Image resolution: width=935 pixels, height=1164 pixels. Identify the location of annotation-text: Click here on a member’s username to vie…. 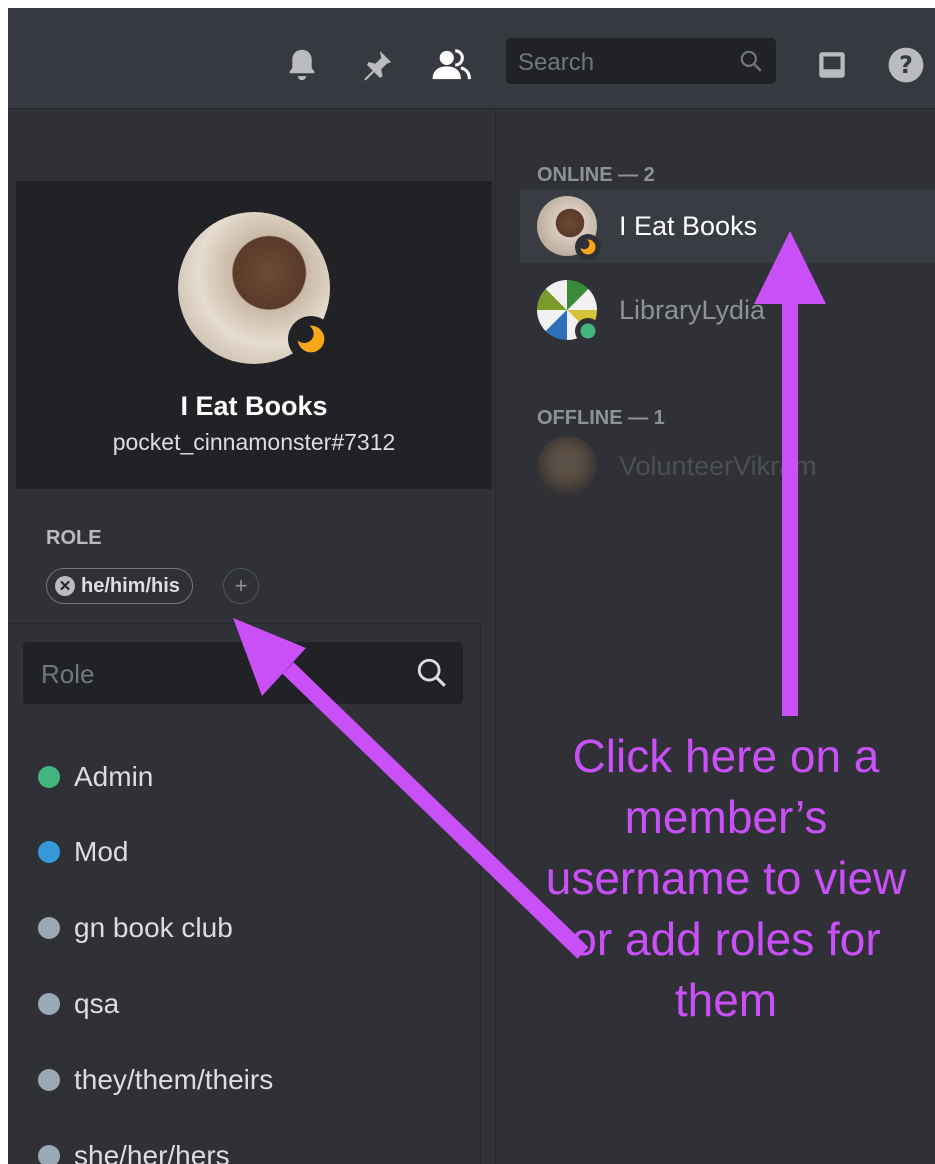
(726, 878).